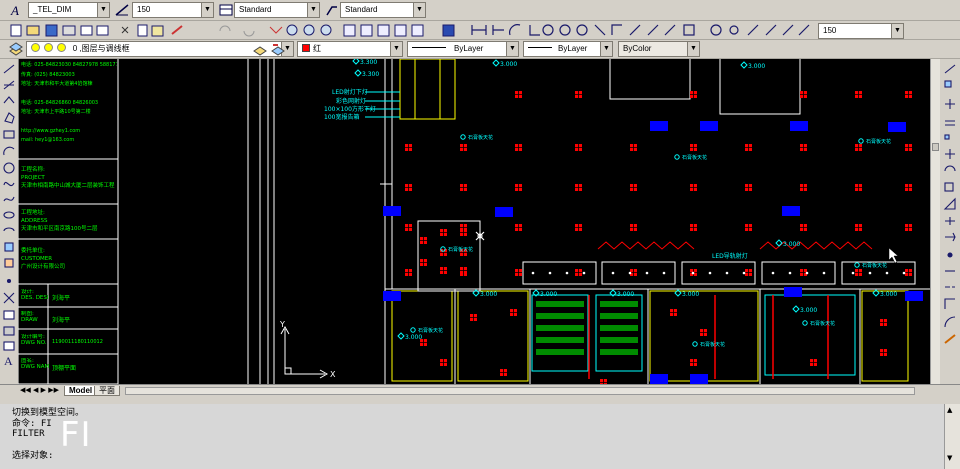 The height and width of the screenshot is (469, 960). What do you see at coordinates (9, 298) in the screenshot?
I see `hatch-icon` at bounding box center [9, 298].